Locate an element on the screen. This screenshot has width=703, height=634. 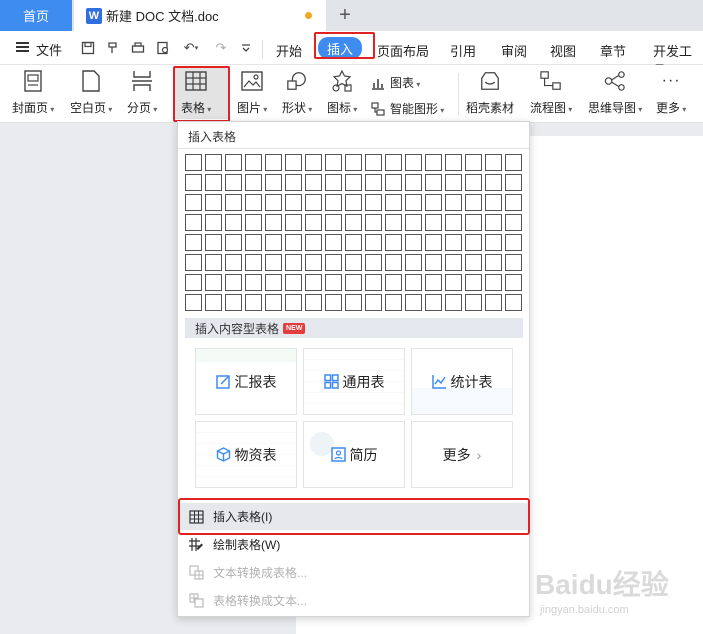
tab-review: 审阅 is located at coordinates (514, 50).